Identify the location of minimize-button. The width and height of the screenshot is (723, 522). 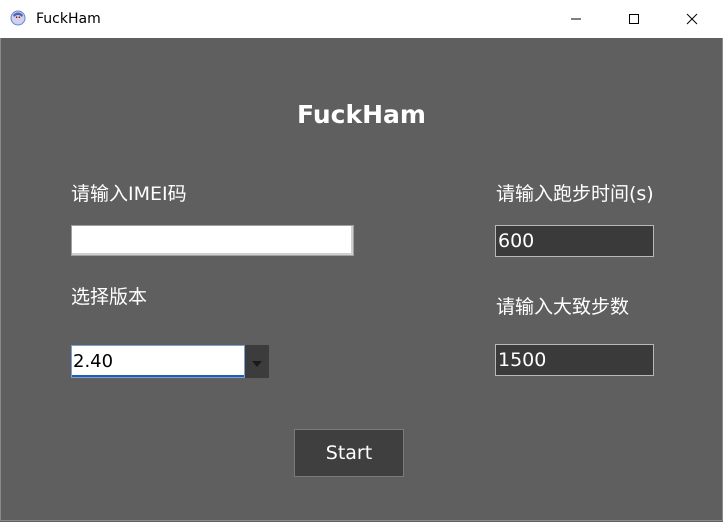
(576, 19).